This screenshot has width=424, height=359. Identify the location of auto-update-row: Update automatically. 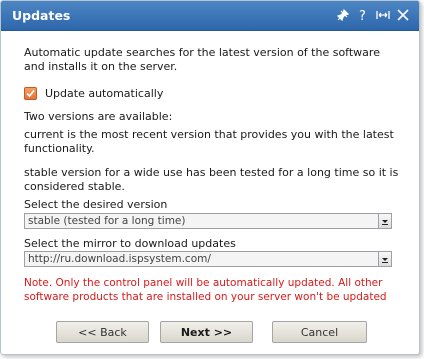
(93, 93).